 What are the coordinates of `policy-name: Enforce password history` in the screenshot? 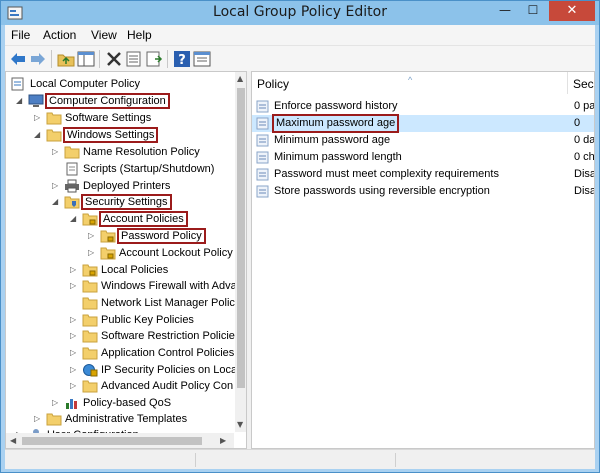 It's located at (336, 106).